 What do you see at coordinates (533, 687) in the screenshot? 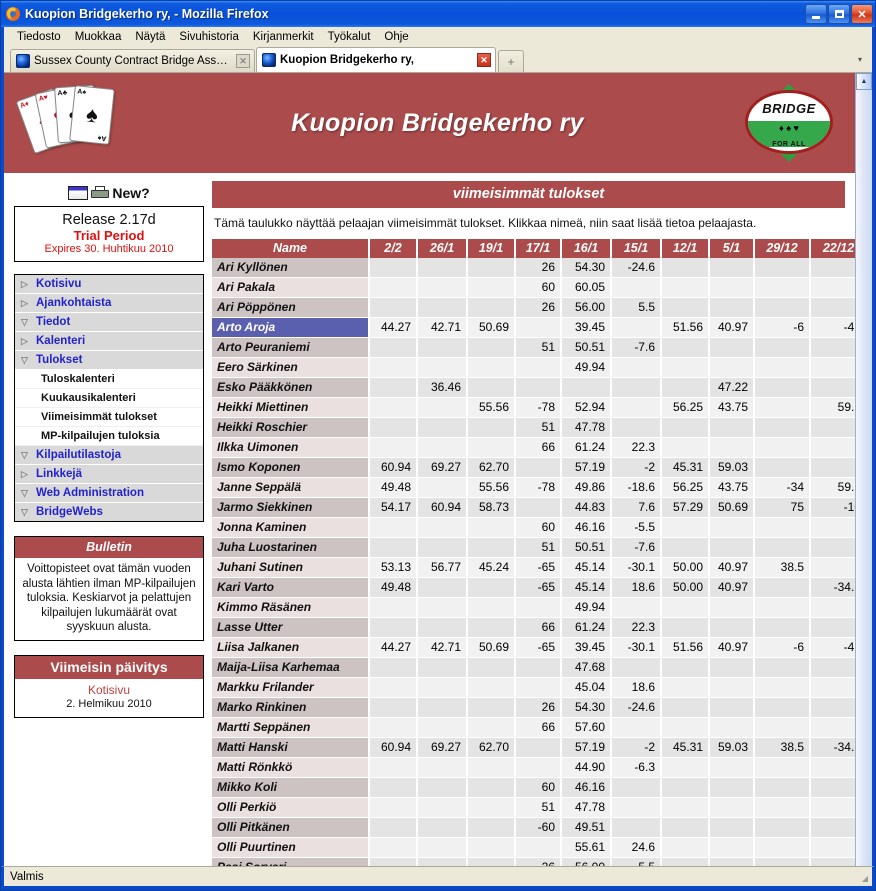
I see `table-row: Markku Frilander 45.04 18.6` at bounding box center [533, 687].